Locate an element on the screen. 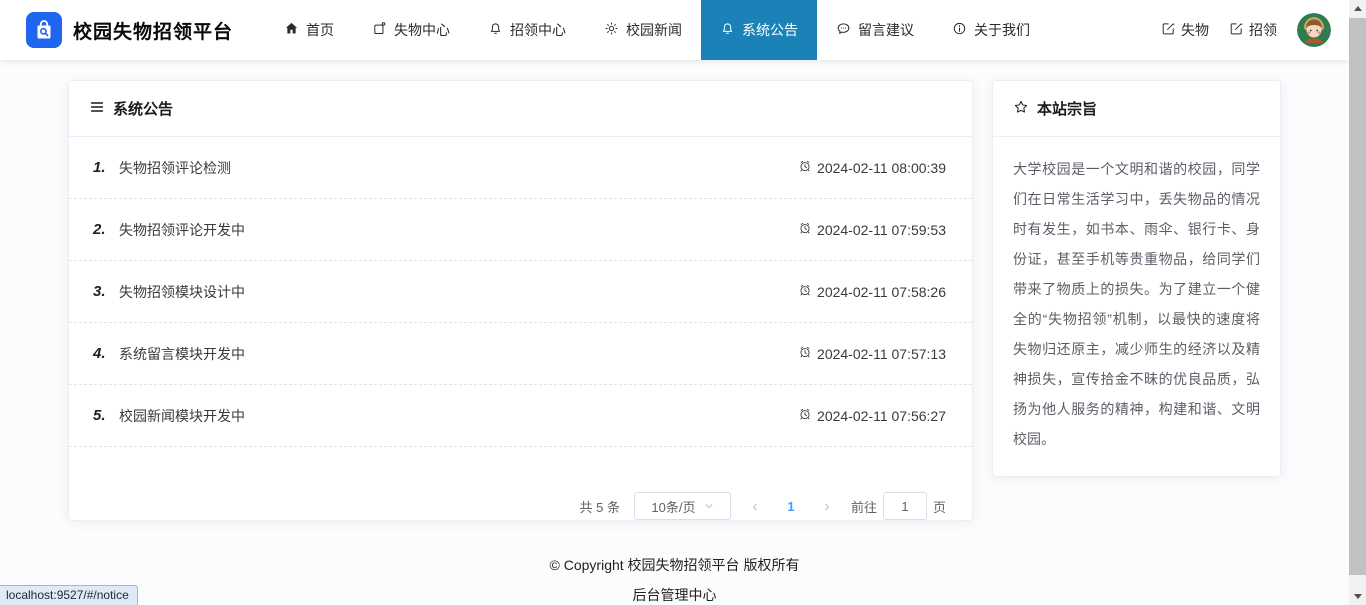  nav-item-campus-news: 校园新闻 is located at coordinates (643, 30).